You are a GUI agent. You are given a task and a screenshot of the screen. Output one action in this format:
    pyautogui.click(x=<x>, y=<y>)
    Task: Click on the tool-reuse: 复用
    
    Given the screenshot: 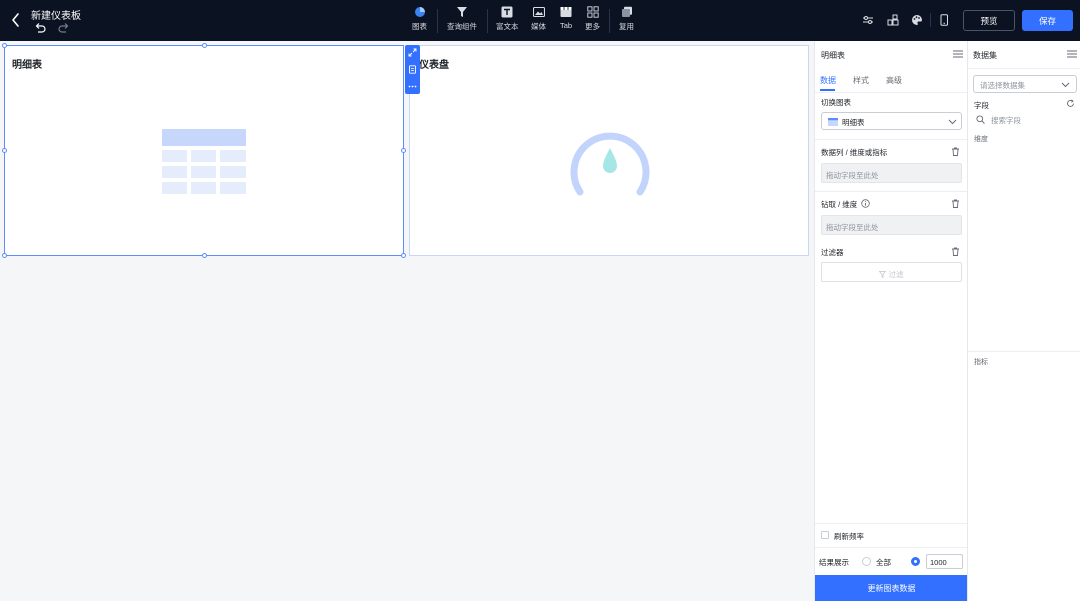 What is the action you would take?
    pyautogui.click(x=626, y=21)
    